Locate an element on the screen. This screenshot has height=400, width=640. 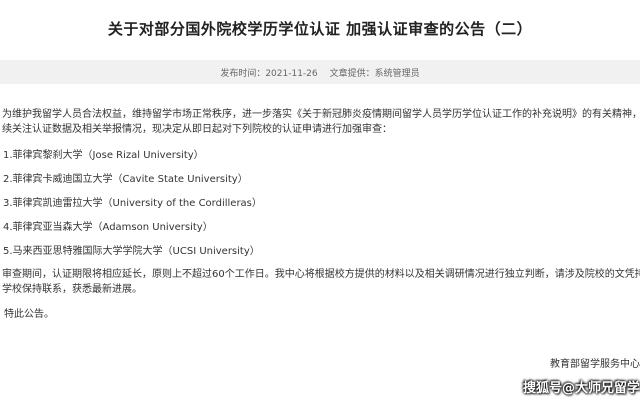
article-source: 文章提供：系统管理员 is located at coordinates (374, 73).